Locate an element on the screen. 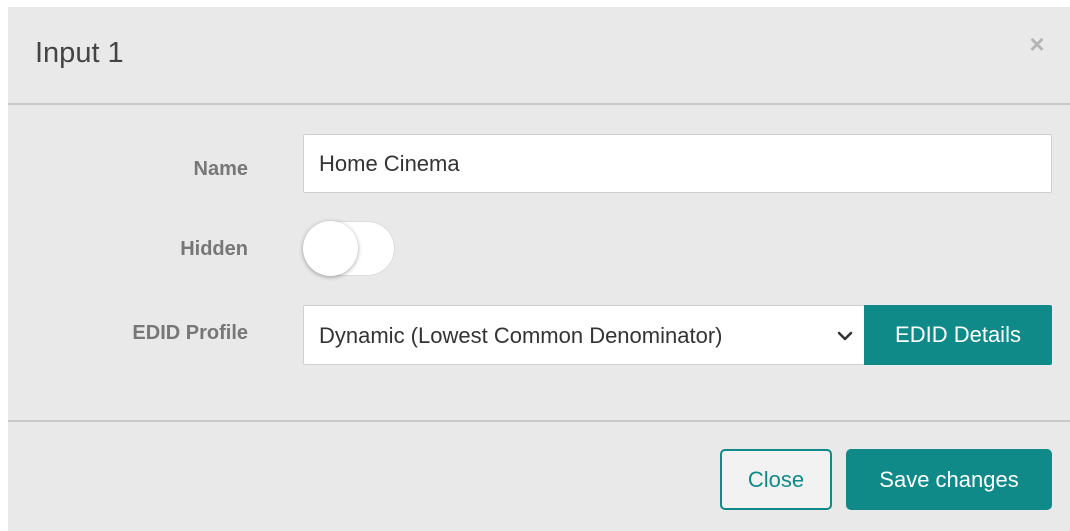 The width and height of the screenshot is (1070, 531). edid-profile-select: Dynamic (Lowest Common Denominator) is located at coordinates (584, 335).